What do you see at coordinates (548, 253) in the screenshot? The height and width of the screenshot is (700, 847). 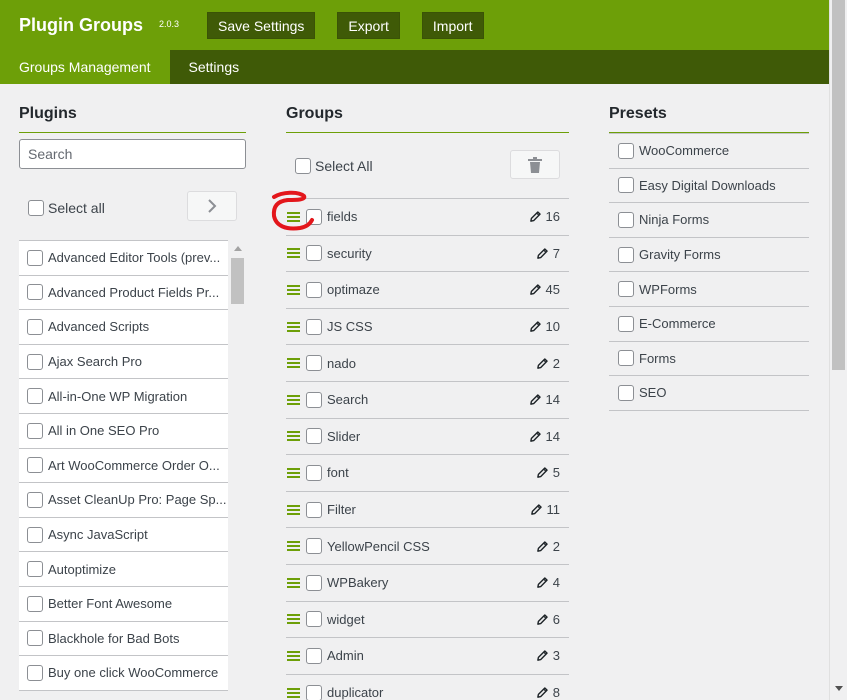 I see `group-edit: 7` at bounding box center [548, 253].